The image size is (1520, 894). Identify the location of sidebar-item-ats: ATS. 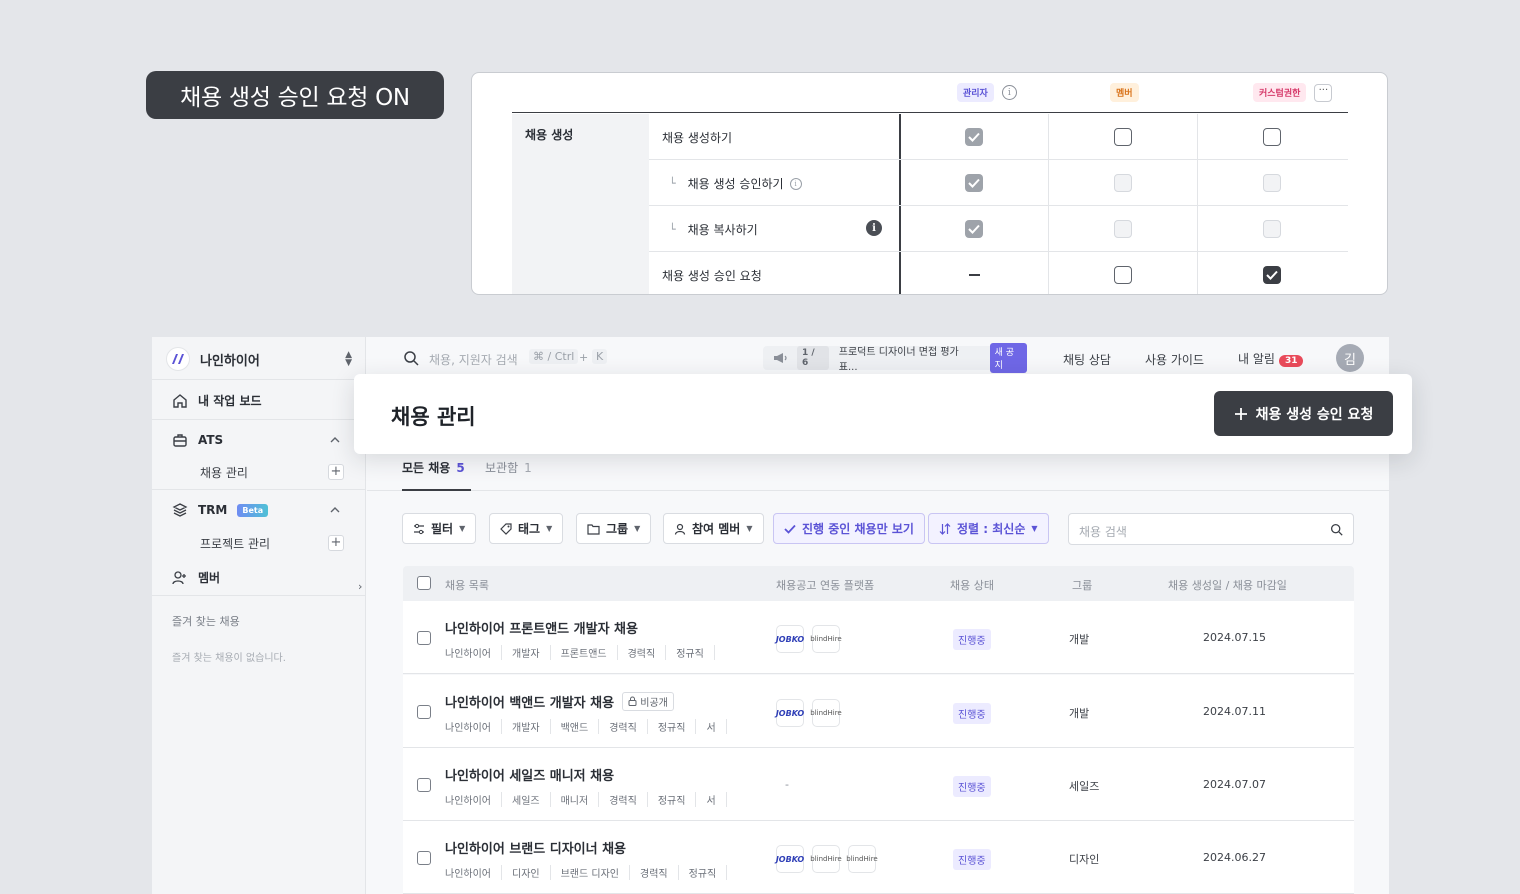
(197, 440).